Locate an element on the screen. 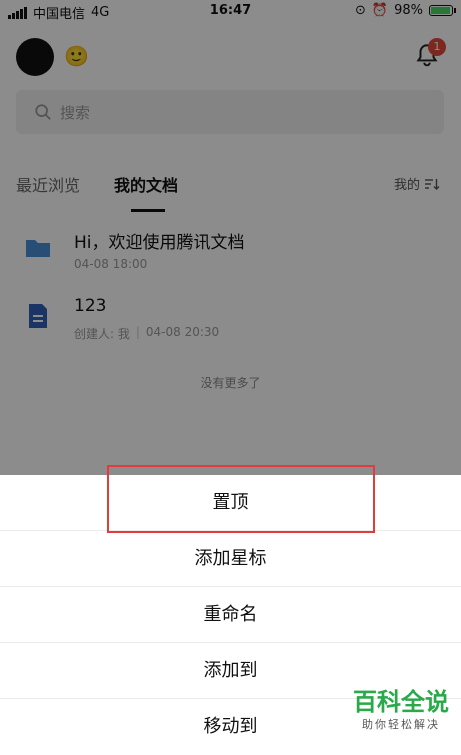 The height and width of the screenshot is (755, 461). action-rename: 重命名 is located at coordinates (230, 615).